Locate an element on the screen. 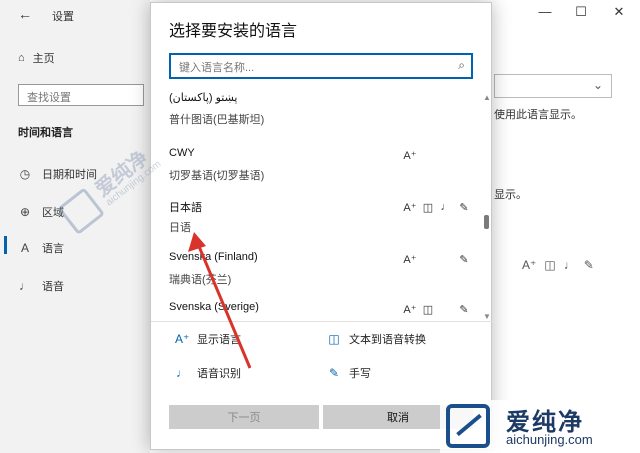  language-item: پښتو (پاکستان) 普什图语(巴基斯坦) is located at coordinates (316, 114).